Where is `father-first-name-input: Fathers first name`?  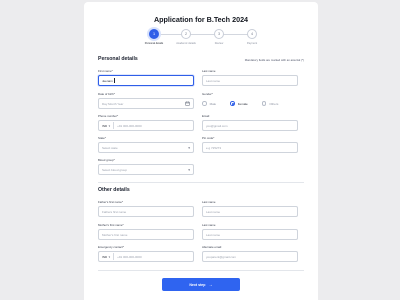 father-first-name-input: Fathers first name is located at coordinates (146, 211).